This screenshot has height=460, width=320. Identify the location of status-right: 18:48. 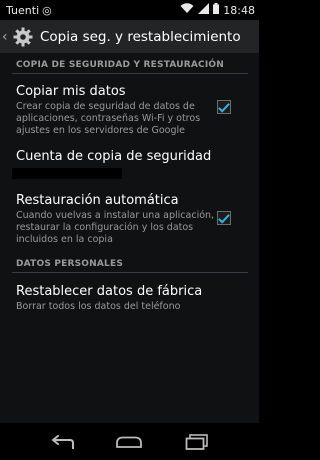
(217, 10).